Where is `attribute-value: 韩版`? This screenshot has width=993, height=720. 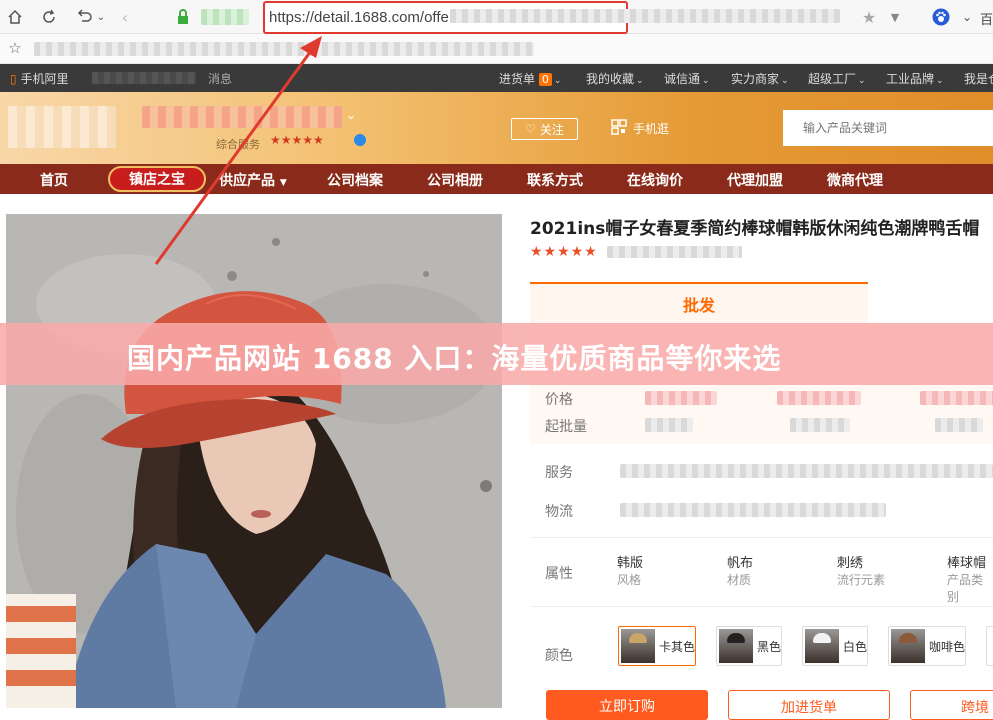
attribute-value: 韩版 is located at coordinates (630, 563).